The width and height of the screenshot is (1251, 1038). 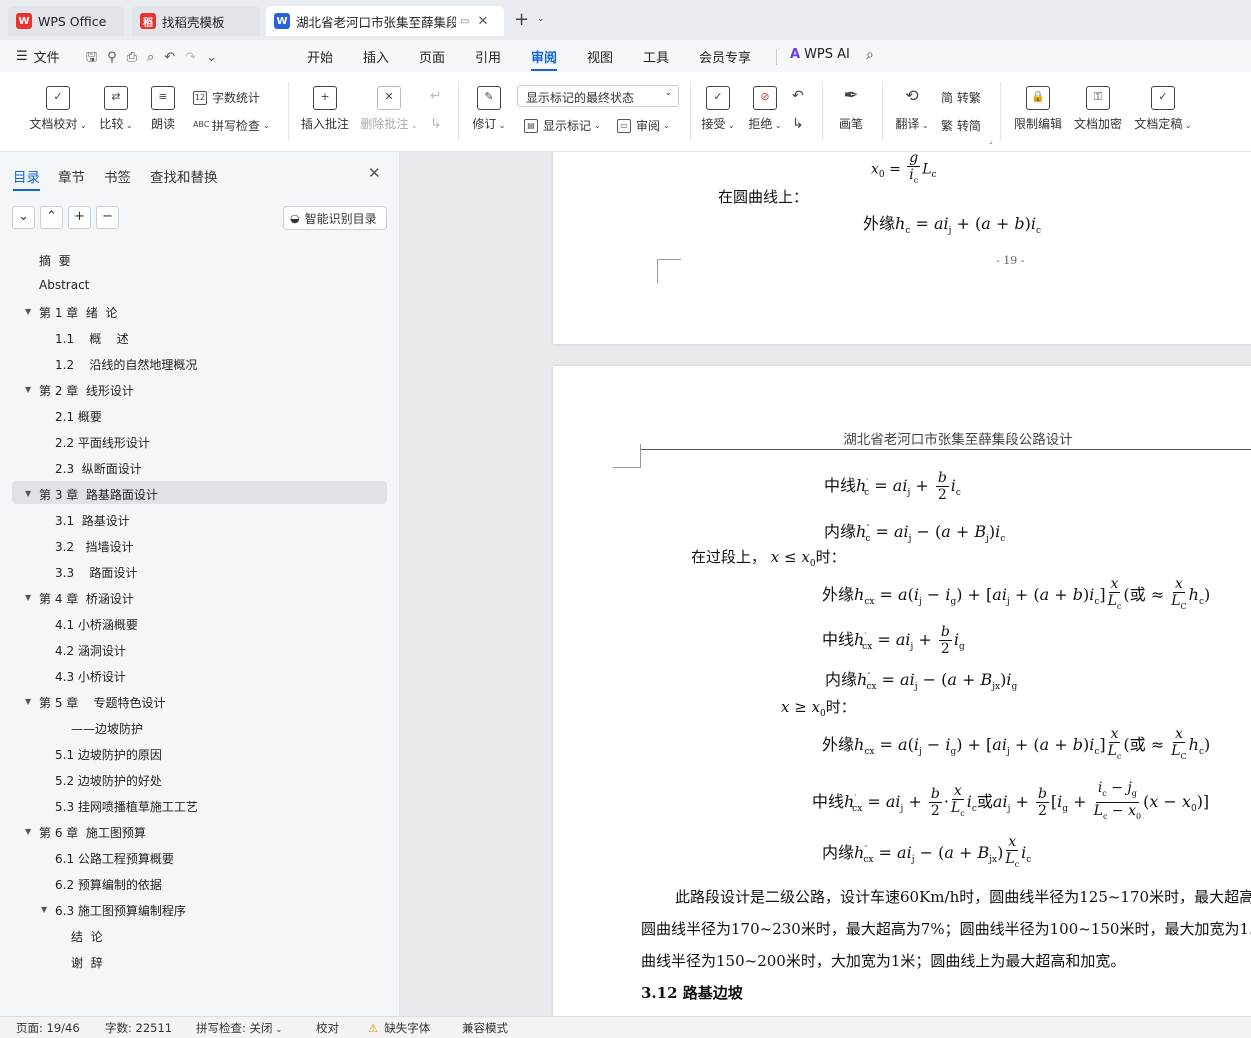 What do you see at coordinates (102, 442) in the screenshot?
I see `toc-item: 2.2 平面线形设计` at bounding box center [102, 442].